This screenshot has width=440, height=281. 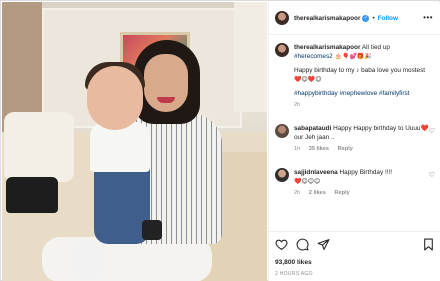 What do you see at coordinates (312, 128) in the screenshot?
I see `comment-username: sabapataudi` at bounding box center [312, 128].